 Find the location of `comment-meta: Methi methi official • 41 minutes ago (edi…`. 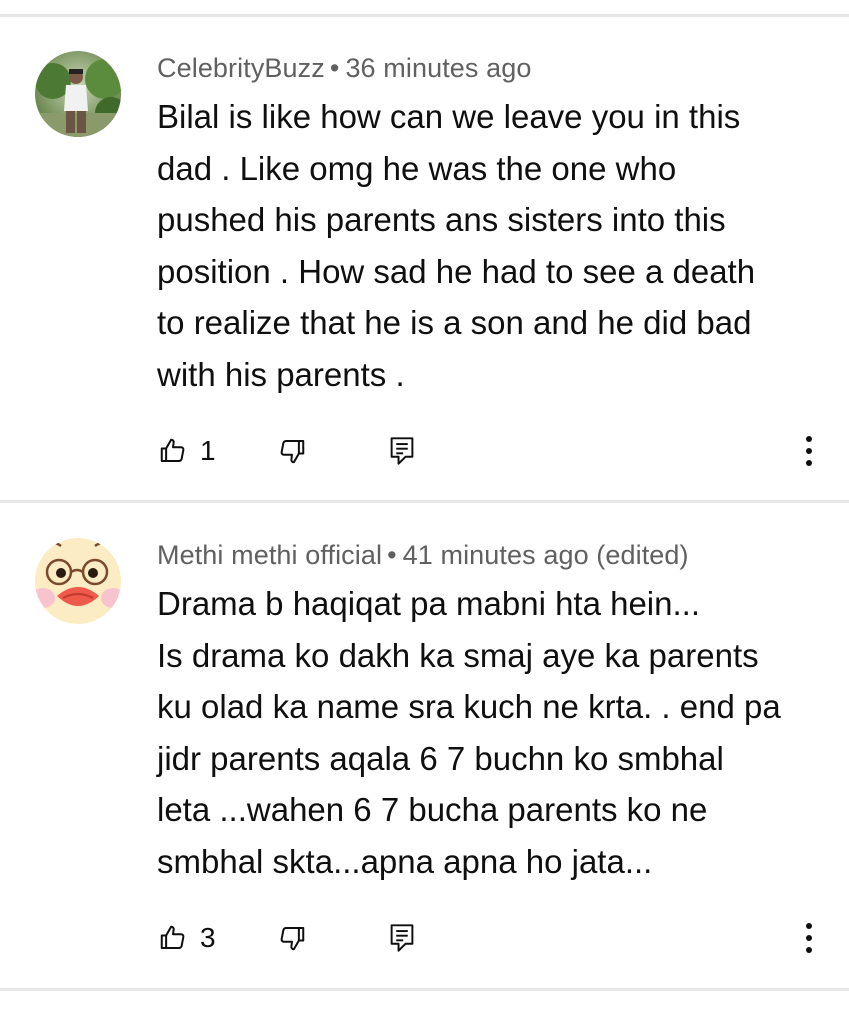

comment-meta: Methi methi official • 41 minutes ago (edi… is located at coordinates (423, 555).